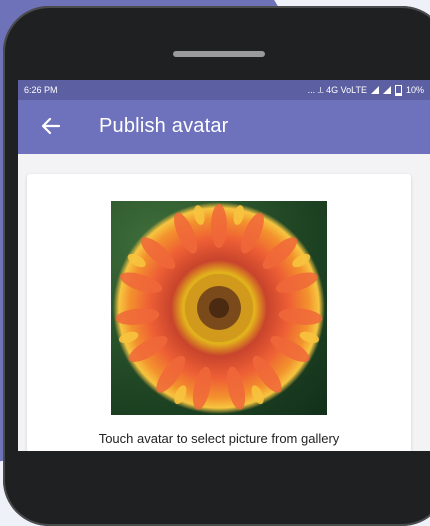 This screenshot has height=526, width=430. Describe the element at coordinates (374, 90) in the screenshot. I see `signal-icon` at that location.